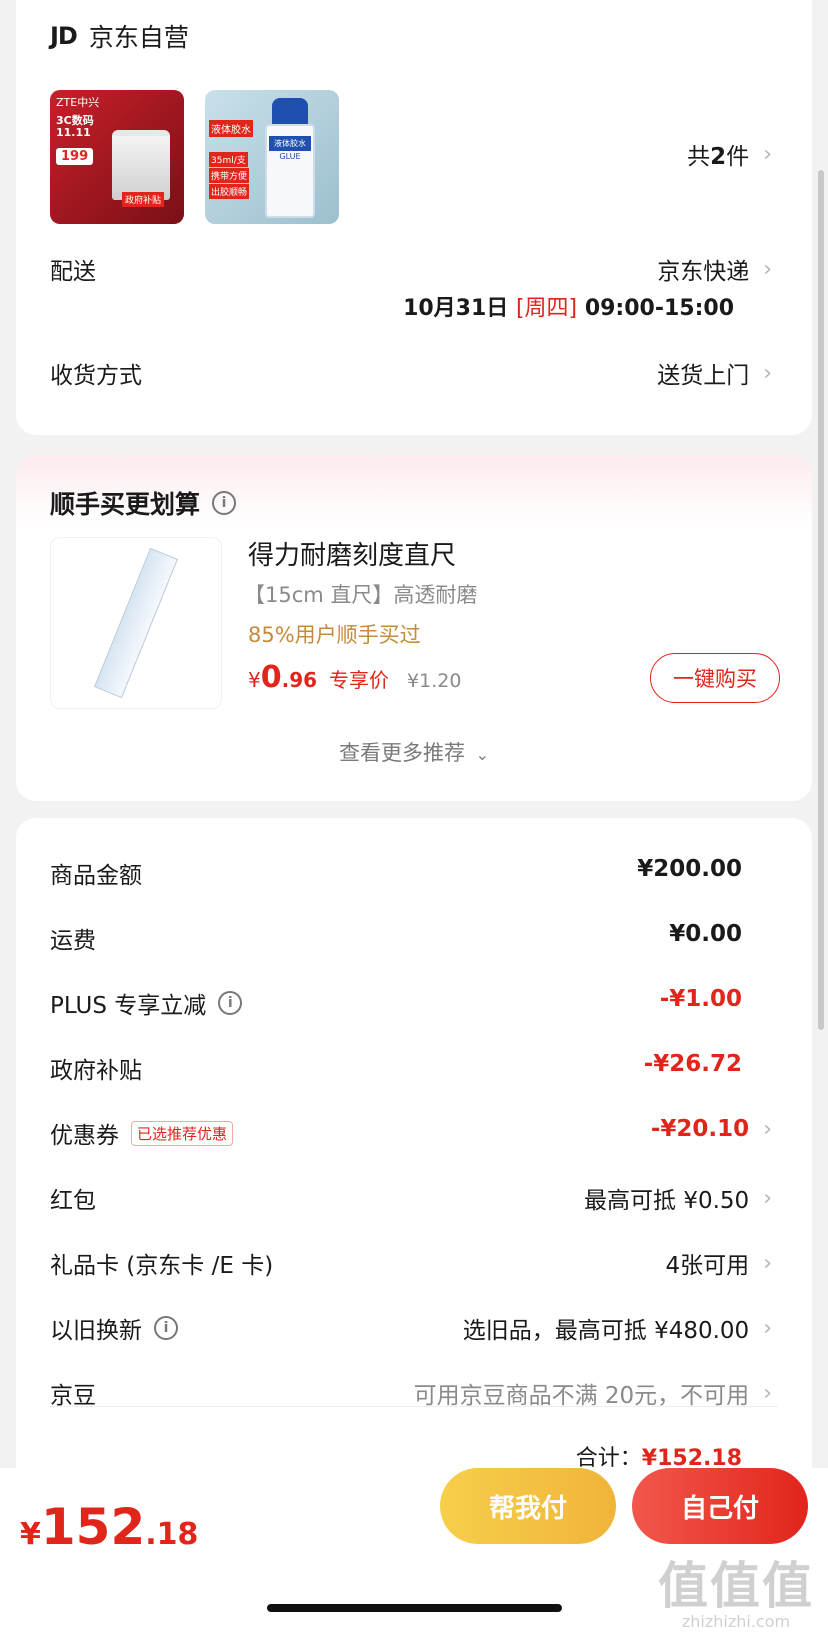  What do you see at coordinates (254, 680) in the screenshot?
I see `addon-price-symbol: ¥` at bounding box center [254, 680].